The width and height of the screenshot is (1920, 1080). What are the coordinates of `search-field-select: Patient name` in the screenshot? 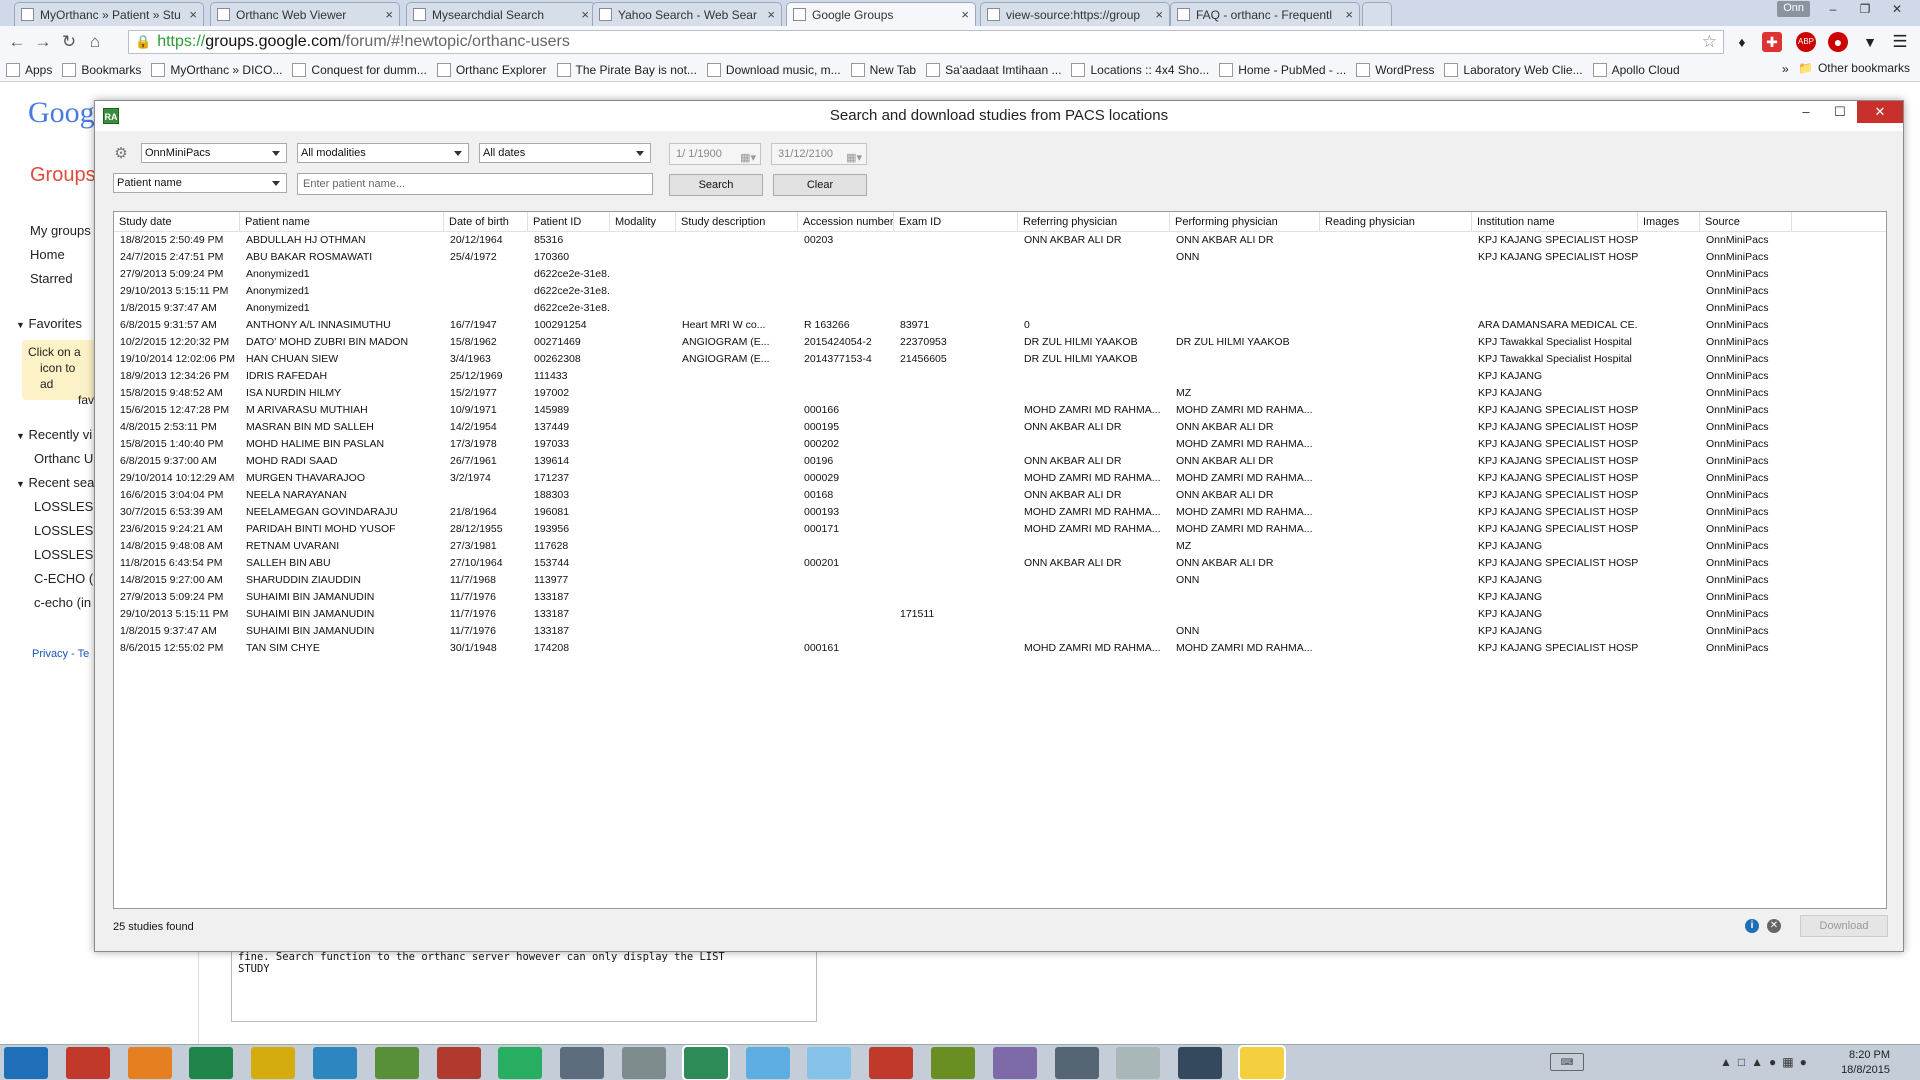 It's located at (200, 183).